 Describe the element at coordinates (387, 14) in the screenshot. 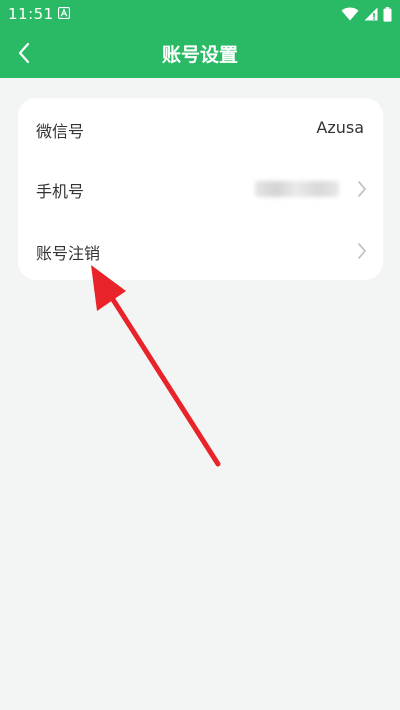

I see `battery-icon` at that location.